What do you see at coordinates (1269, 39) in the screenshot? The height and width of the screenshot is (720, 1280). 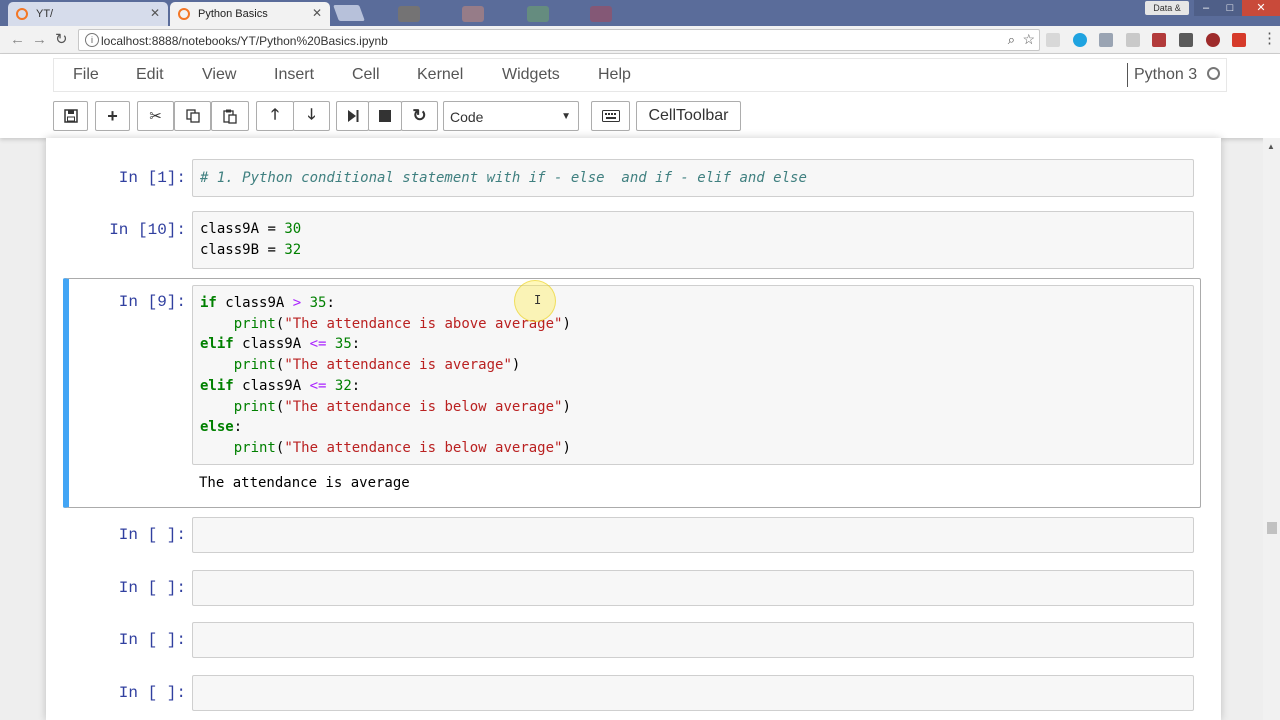 I see `browser-menu-icon: ⋮` at bounding box center [1269, 39].